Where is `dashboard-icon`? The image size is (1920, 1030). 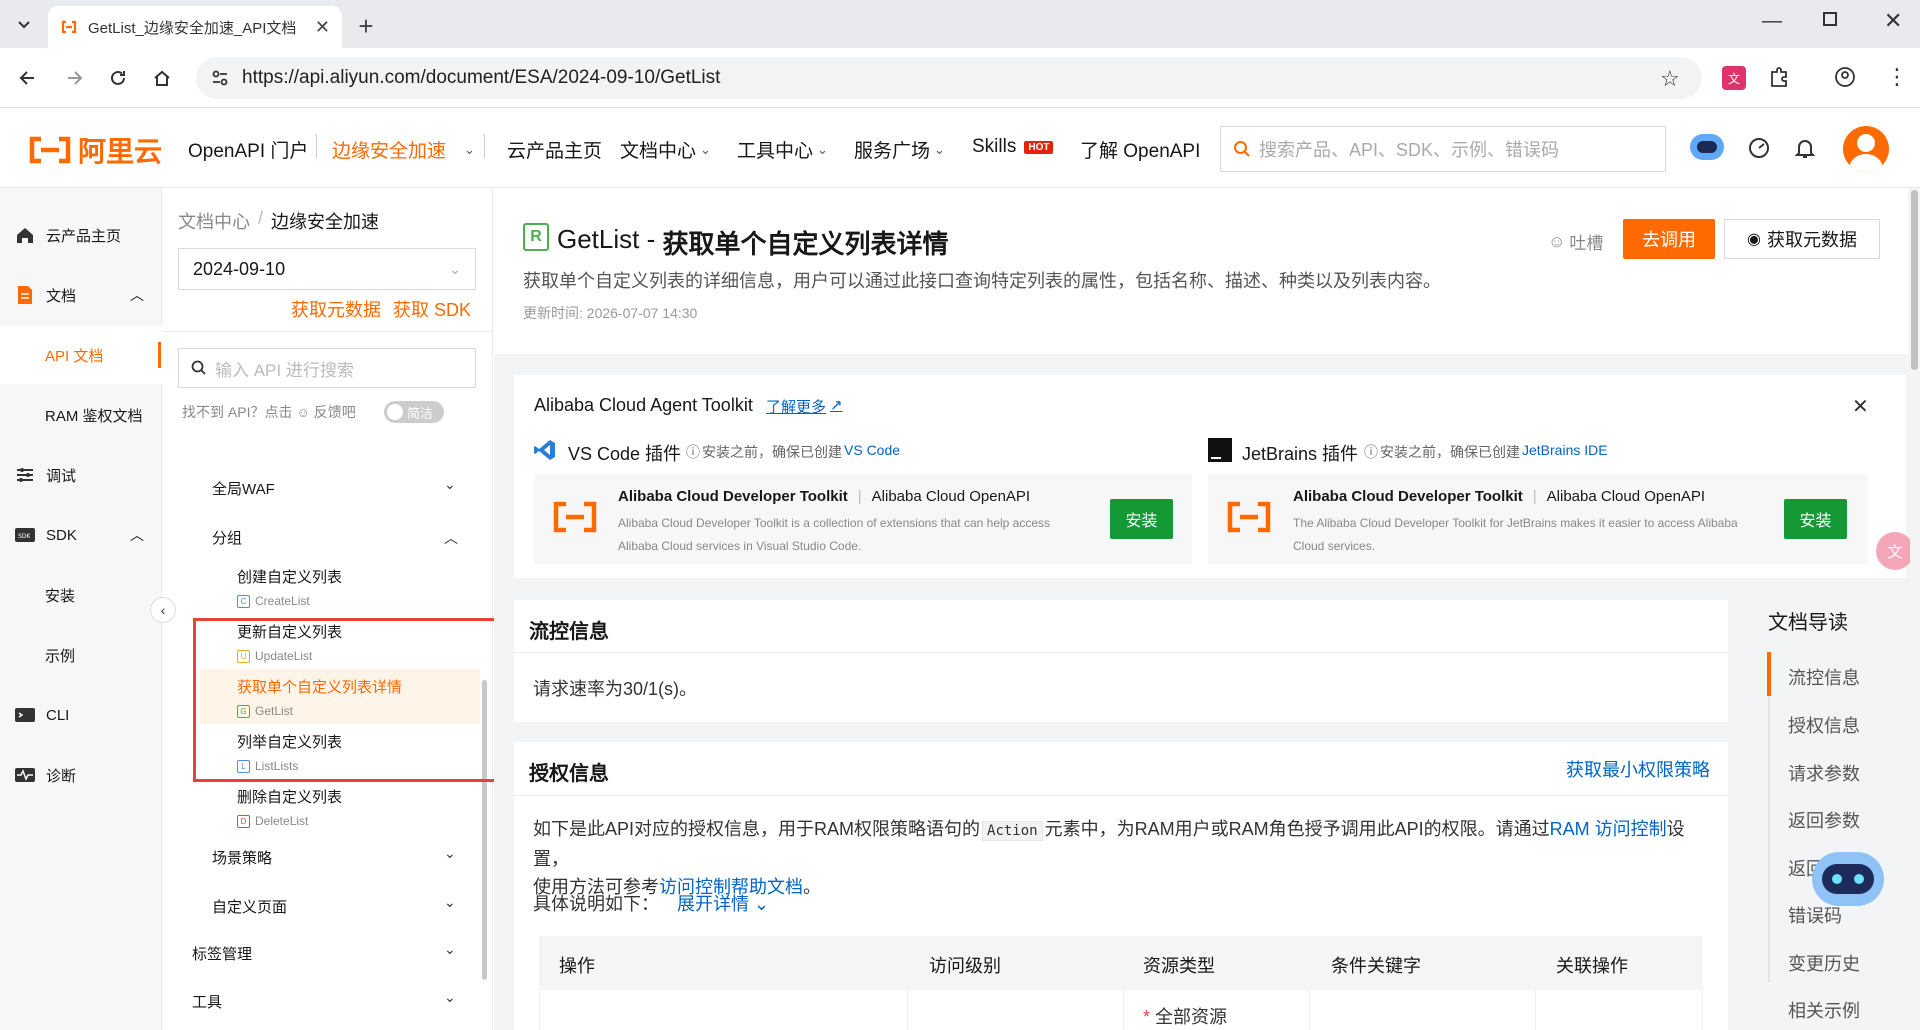 dashboard-icon is located at coordinates (1759, 148).